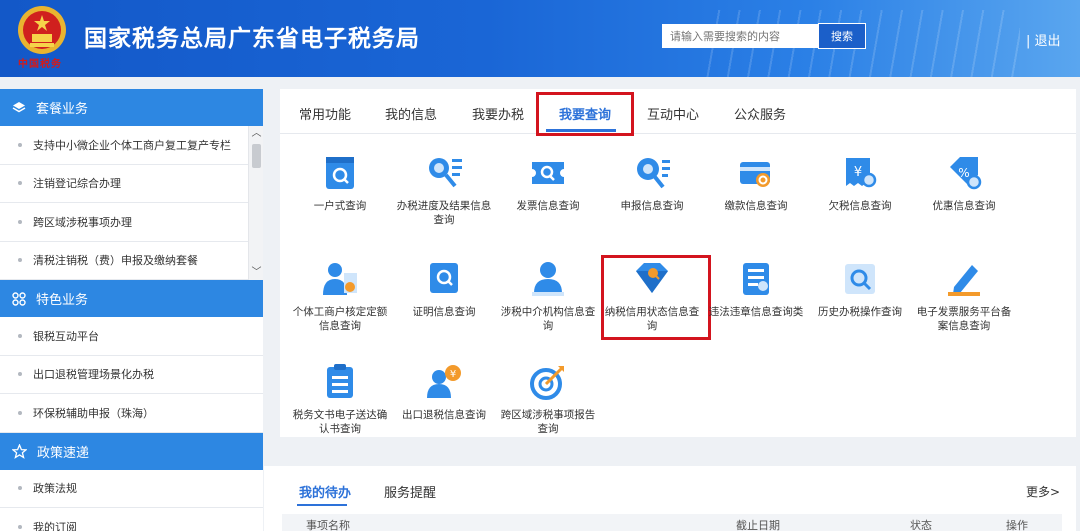 This screenshot has height=531, width=1080. What do you see at coordinates (756, 279) in the screenshot?
I see `violation-document-icon` at bounding box center [756, 279].